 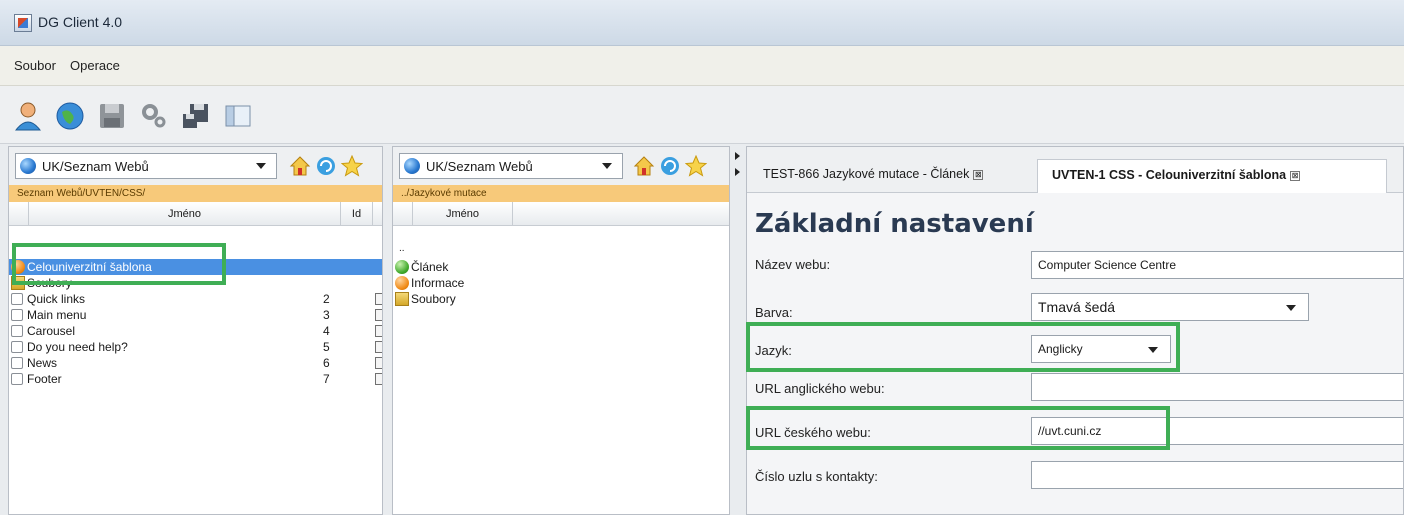 I want to click on table-row: Footer 7, so click(x=195, y=379).